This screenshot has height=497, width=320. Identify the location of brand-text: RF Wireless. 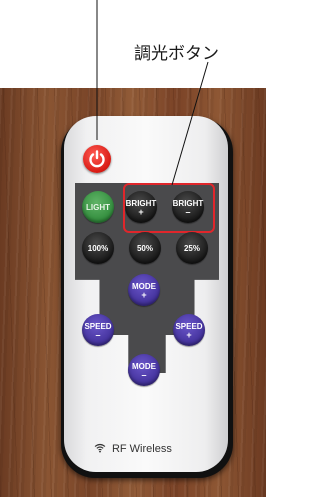
(141, 449).